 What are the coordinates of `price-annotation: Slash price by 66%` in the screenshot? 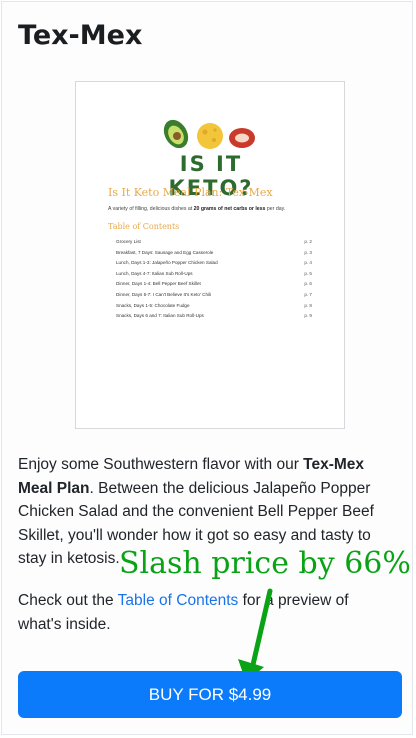 It's located at (265, 563).